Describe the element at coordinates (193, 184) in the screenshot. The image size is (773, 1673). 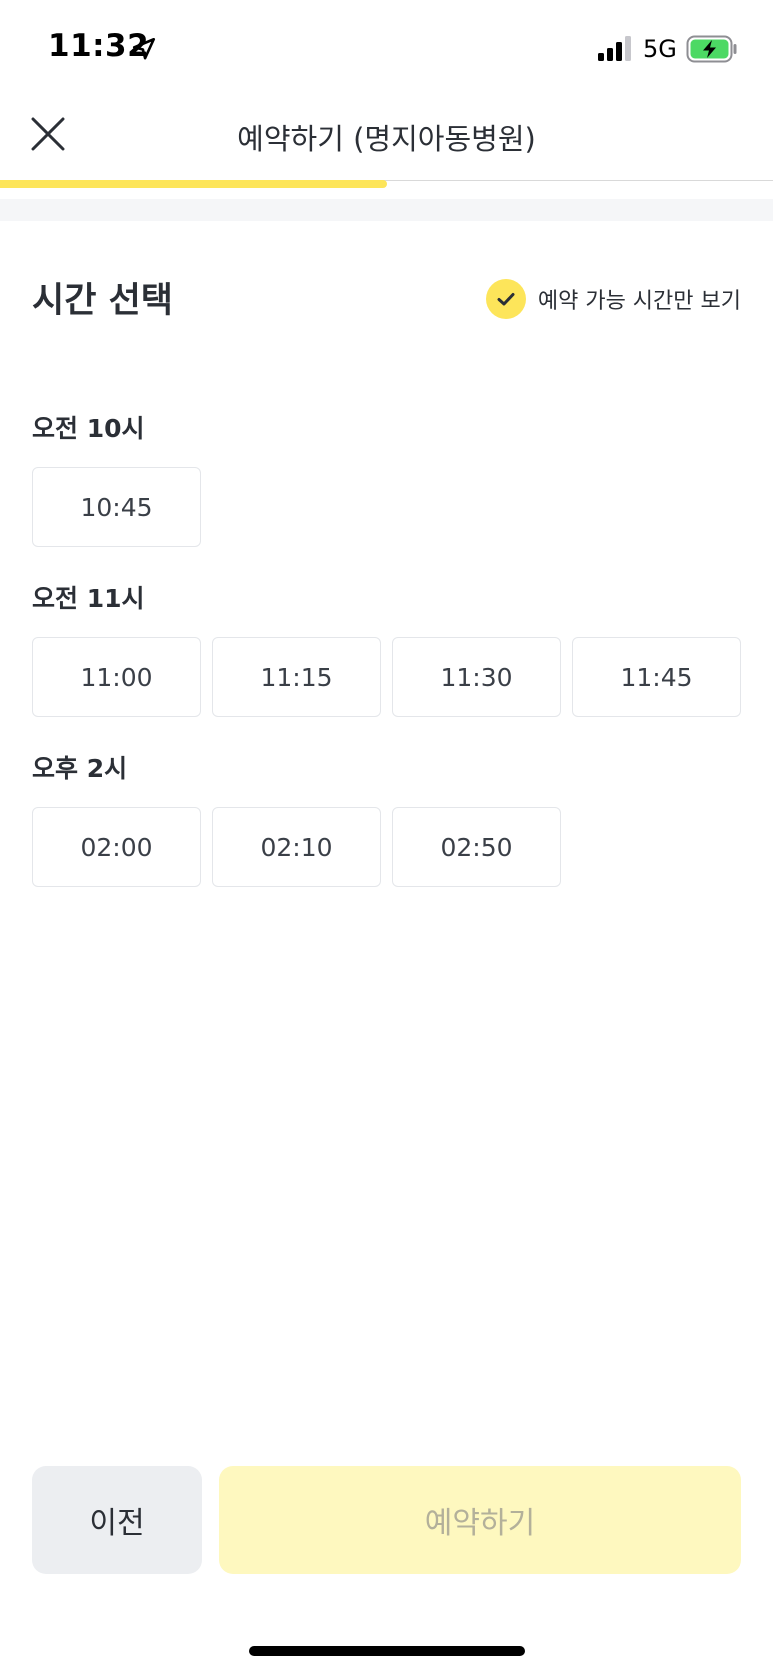
I see `progress-fill` at that location.